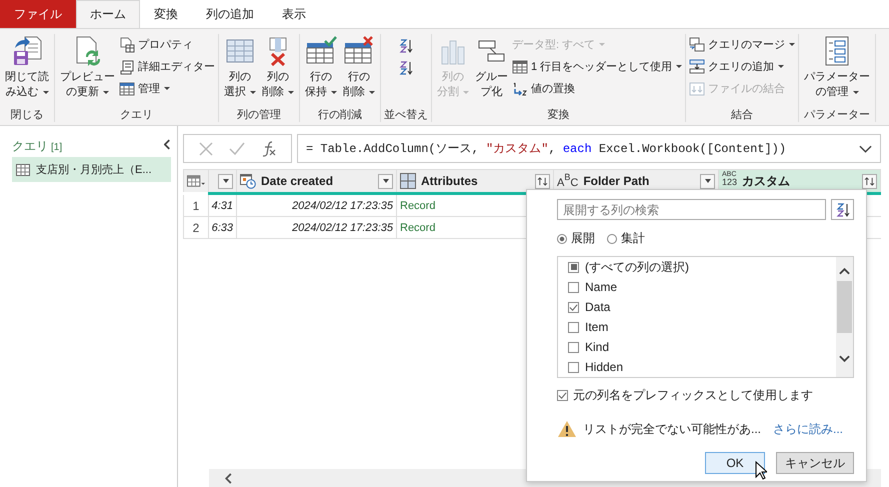  What do you see at coordinates (597, 347) in the screenshot?
I see `checkbox-label: Kind` at bounding box center [597, 347].